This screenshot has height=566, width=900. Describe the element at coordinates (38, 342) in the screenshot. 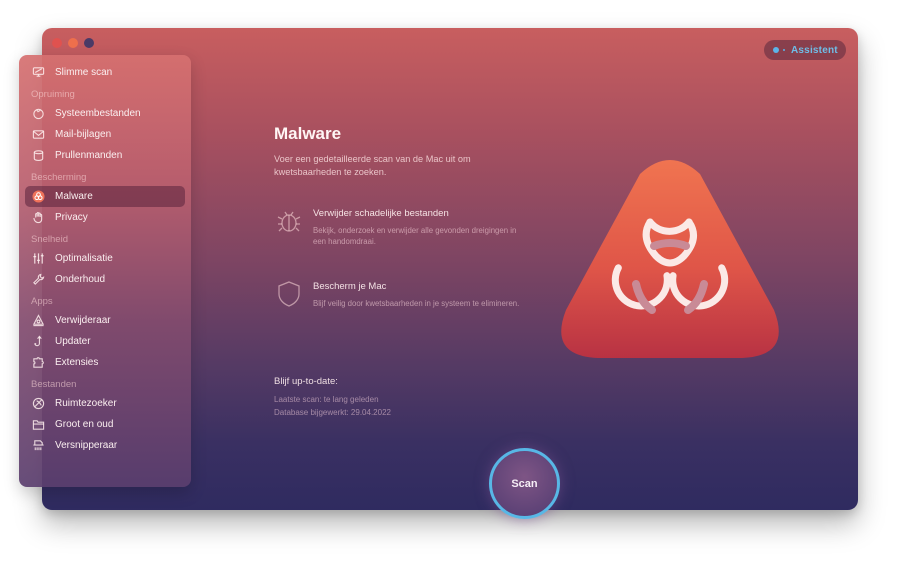

I see `updater-icon` at that location.